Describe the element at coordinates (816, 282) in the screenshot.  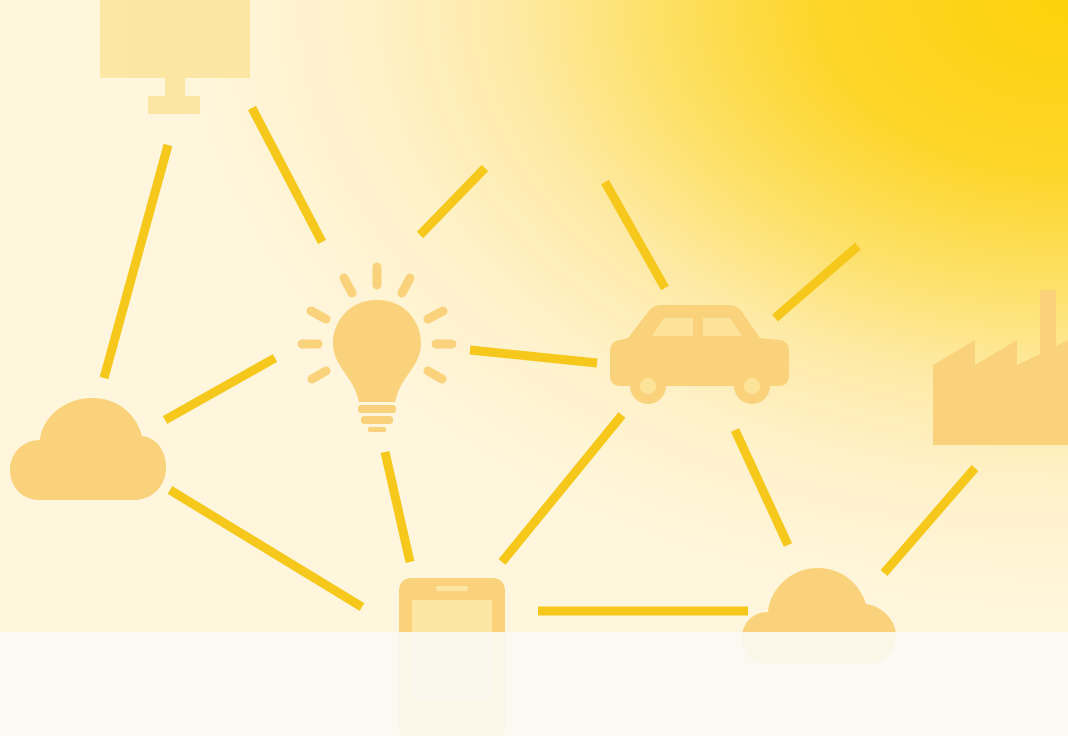
I see `line-car-right` at that location.